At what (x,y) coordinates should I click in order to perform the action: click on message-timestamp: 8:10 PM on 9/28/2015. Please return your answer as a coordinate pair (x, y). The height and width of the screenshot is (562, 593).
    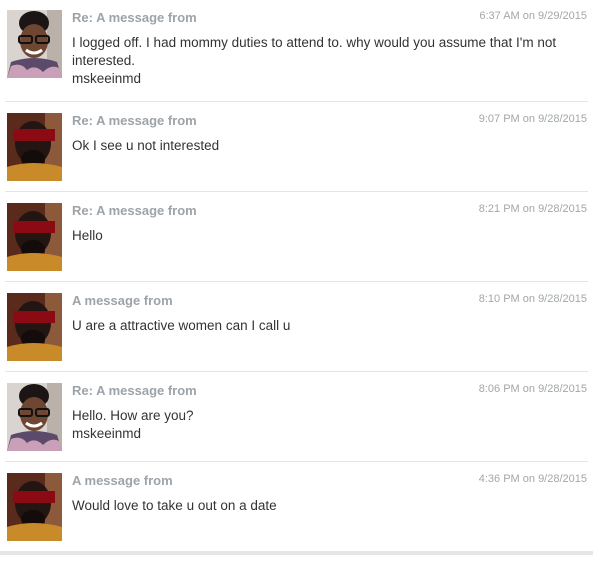
    Looking at the image, I should click on (532, 299).